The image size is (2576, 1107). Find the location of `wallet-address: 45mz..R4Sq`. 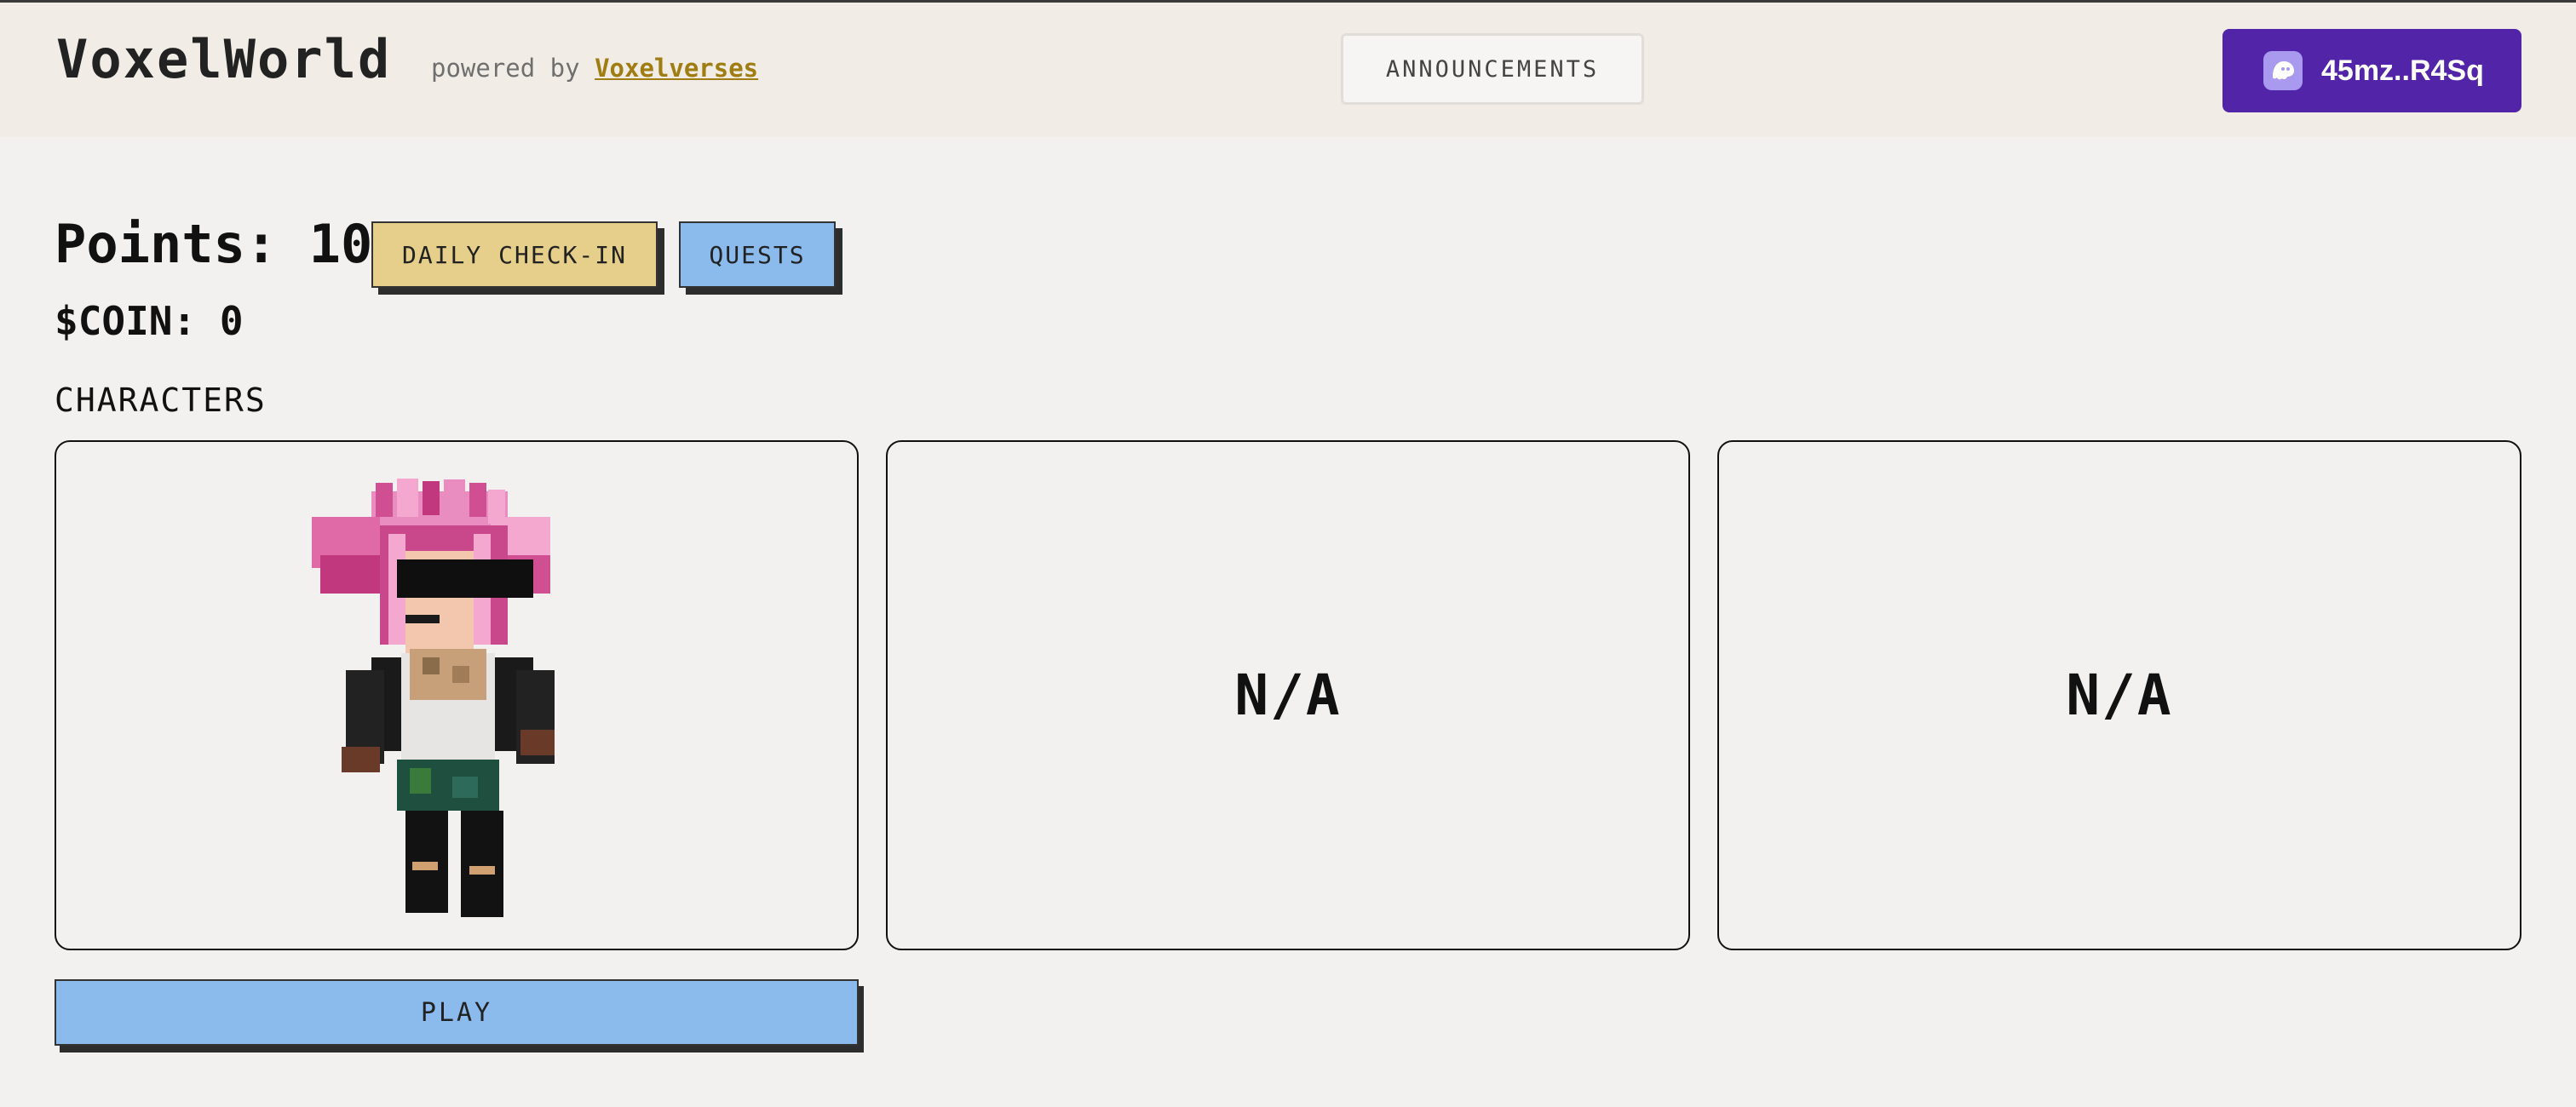

wallet-address: 45mz..R4Sq is located at coordinates (2402, 70).